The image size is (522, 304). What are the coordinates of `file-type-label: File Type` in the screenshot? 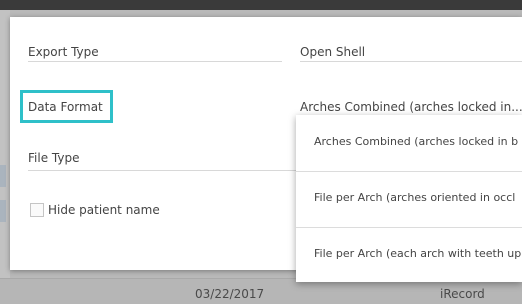 It's located at (54, 158).